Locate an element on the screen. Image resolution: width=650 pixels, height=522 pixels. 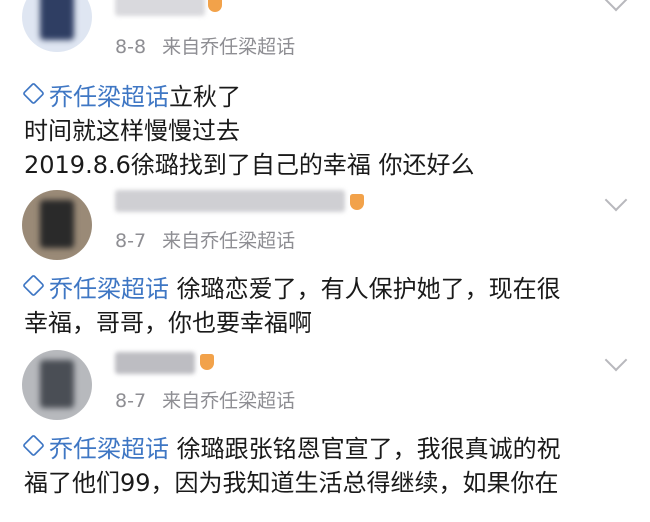
post-line: 福了他们99，因为我知道生活总得继续，如果你在 is located at coordinates (291, 483).